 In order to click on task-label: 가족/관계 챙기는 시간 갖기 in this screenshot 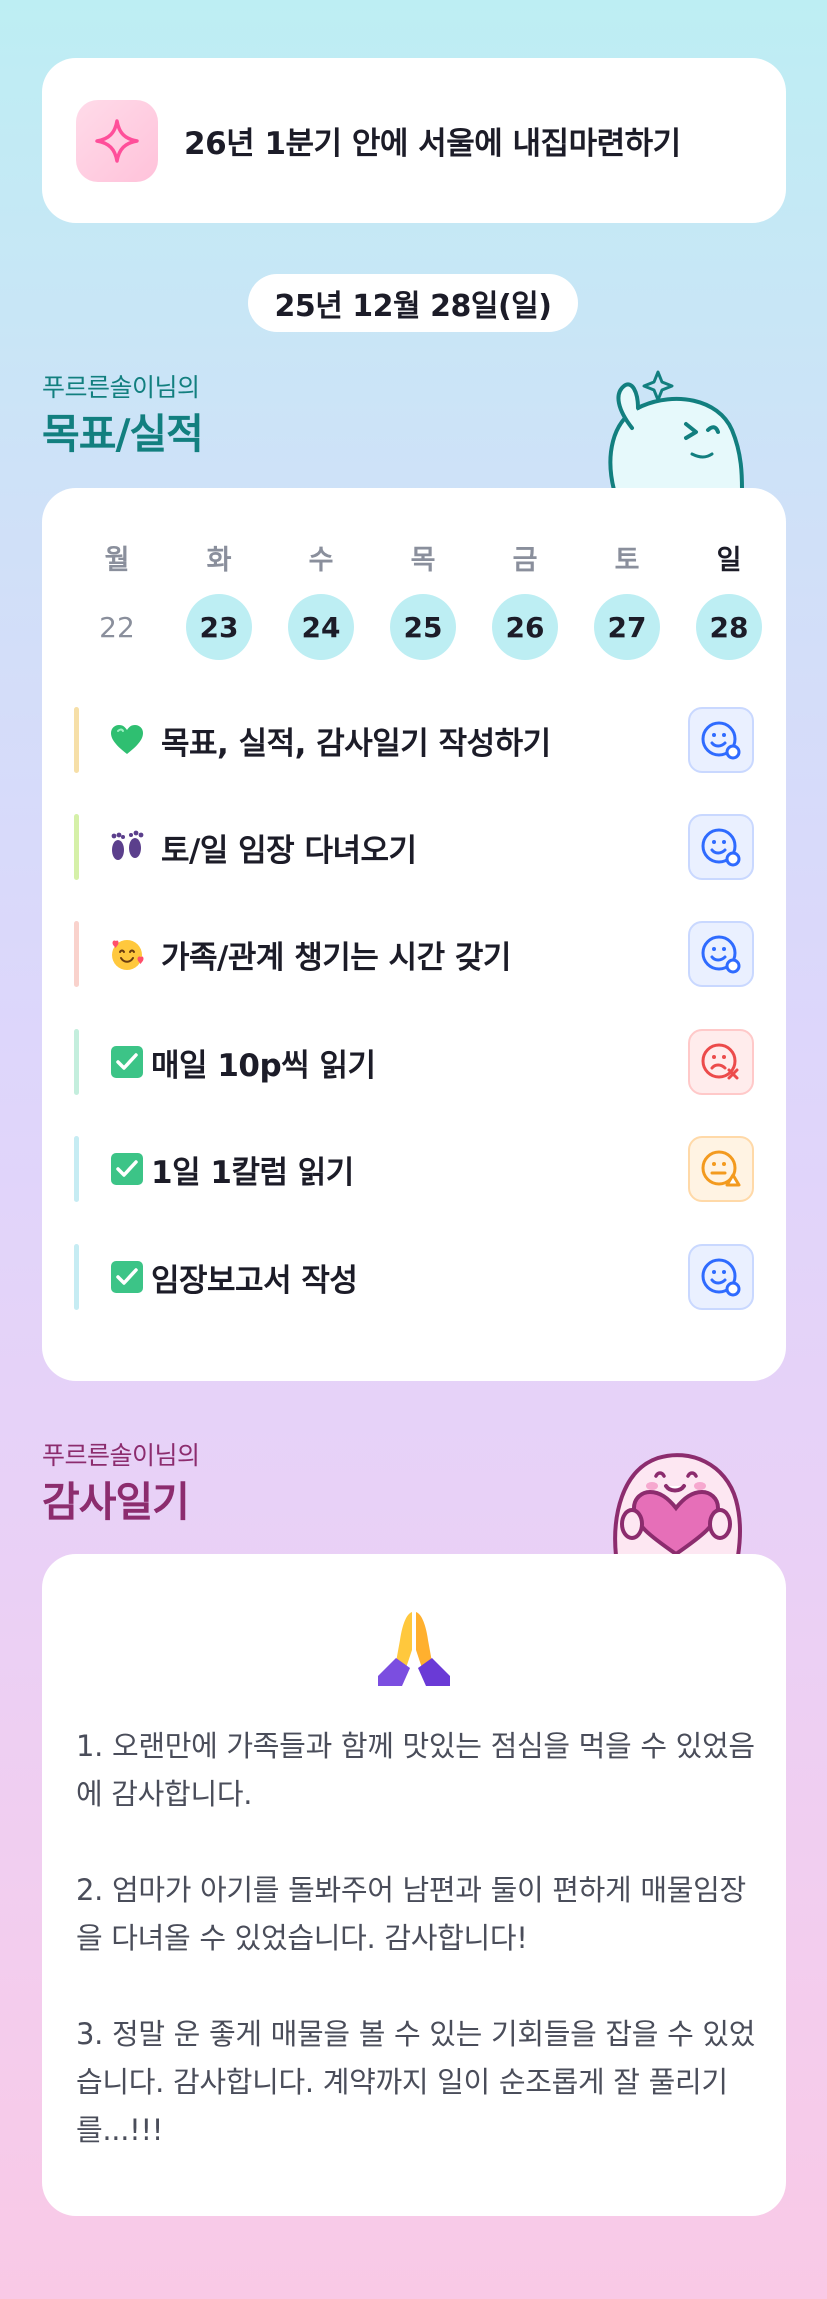, I will do `click(336, 957)`.